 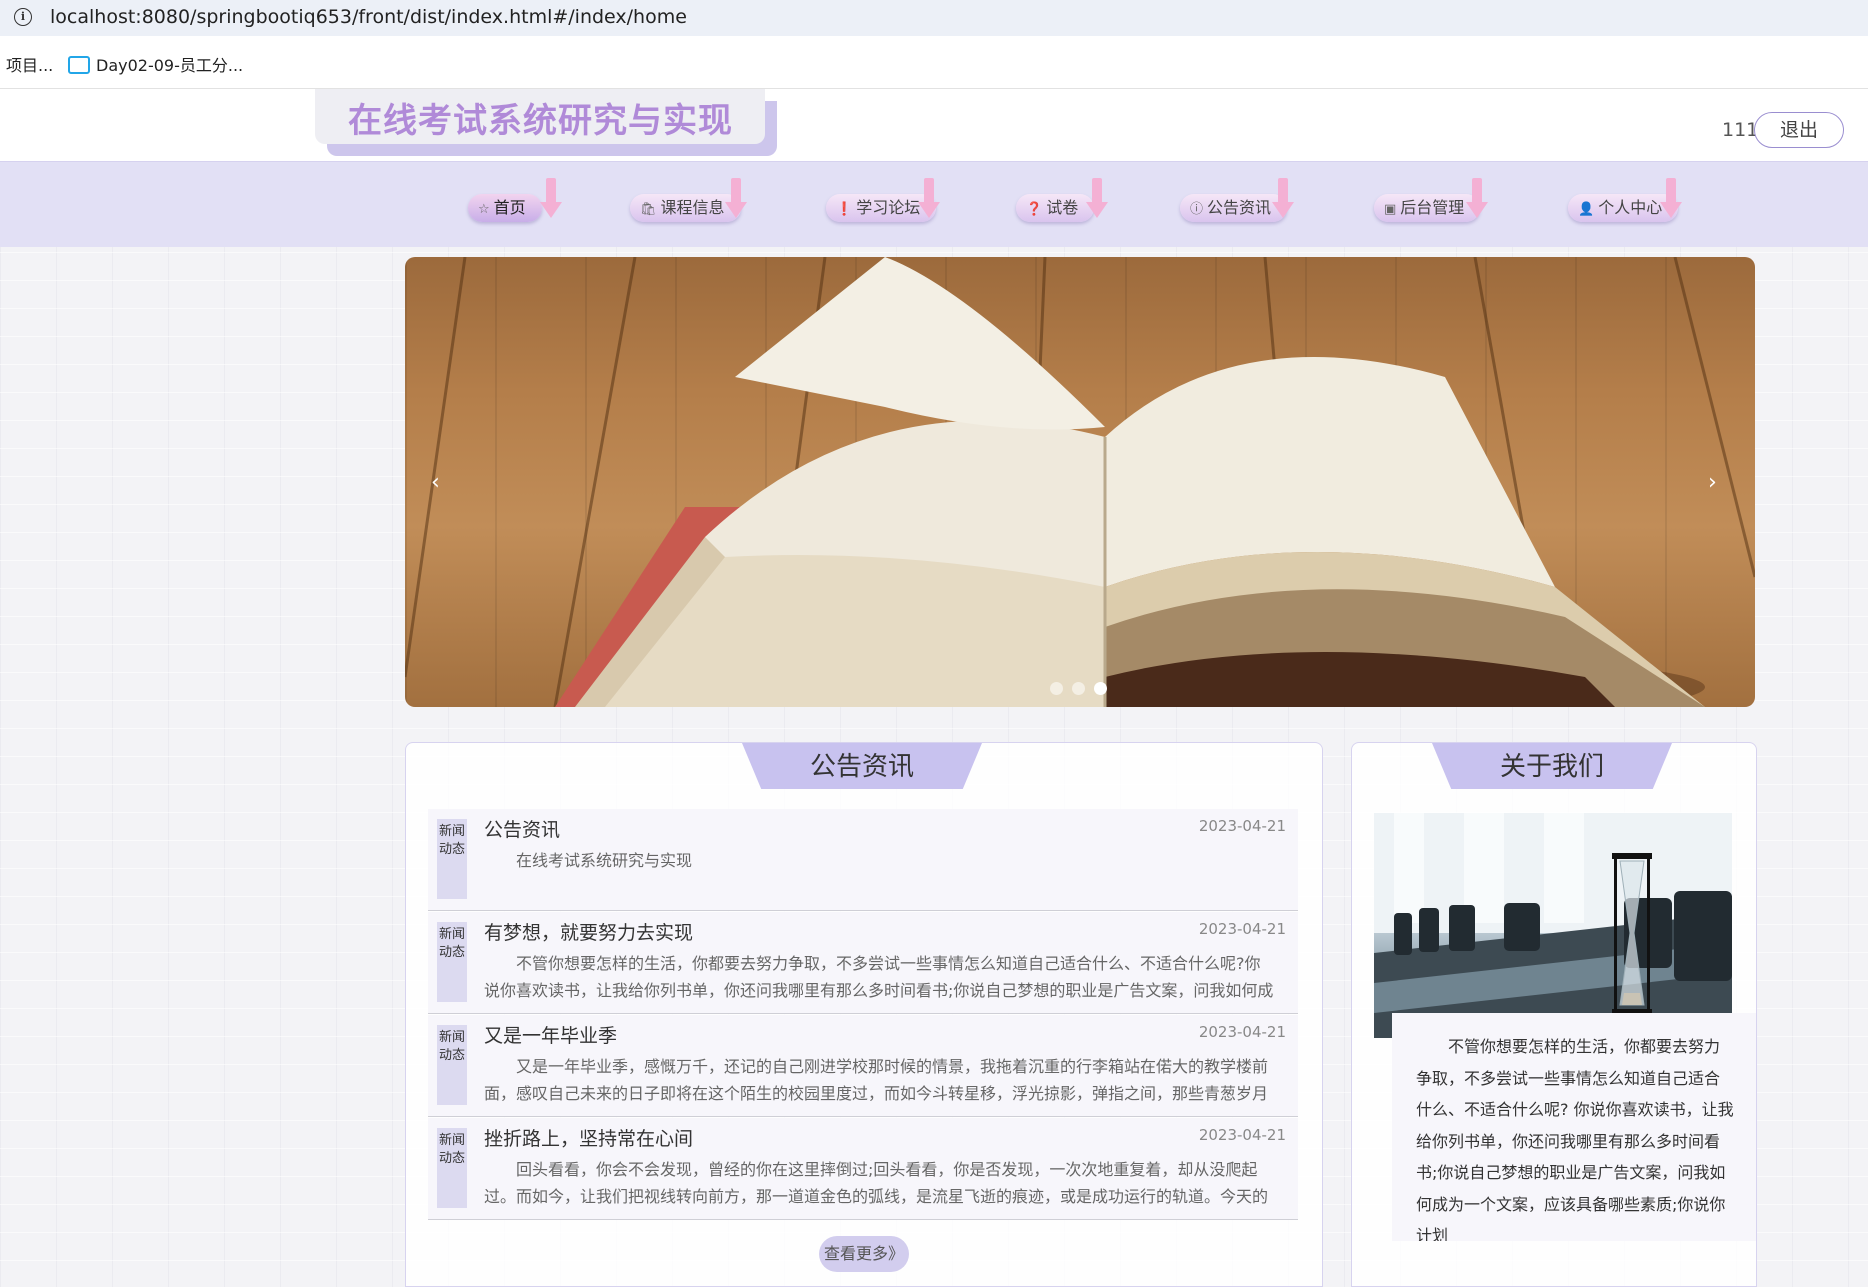 I want to click on nav-item-exam: ❓ 试卷, so click(x=1055, y=208).